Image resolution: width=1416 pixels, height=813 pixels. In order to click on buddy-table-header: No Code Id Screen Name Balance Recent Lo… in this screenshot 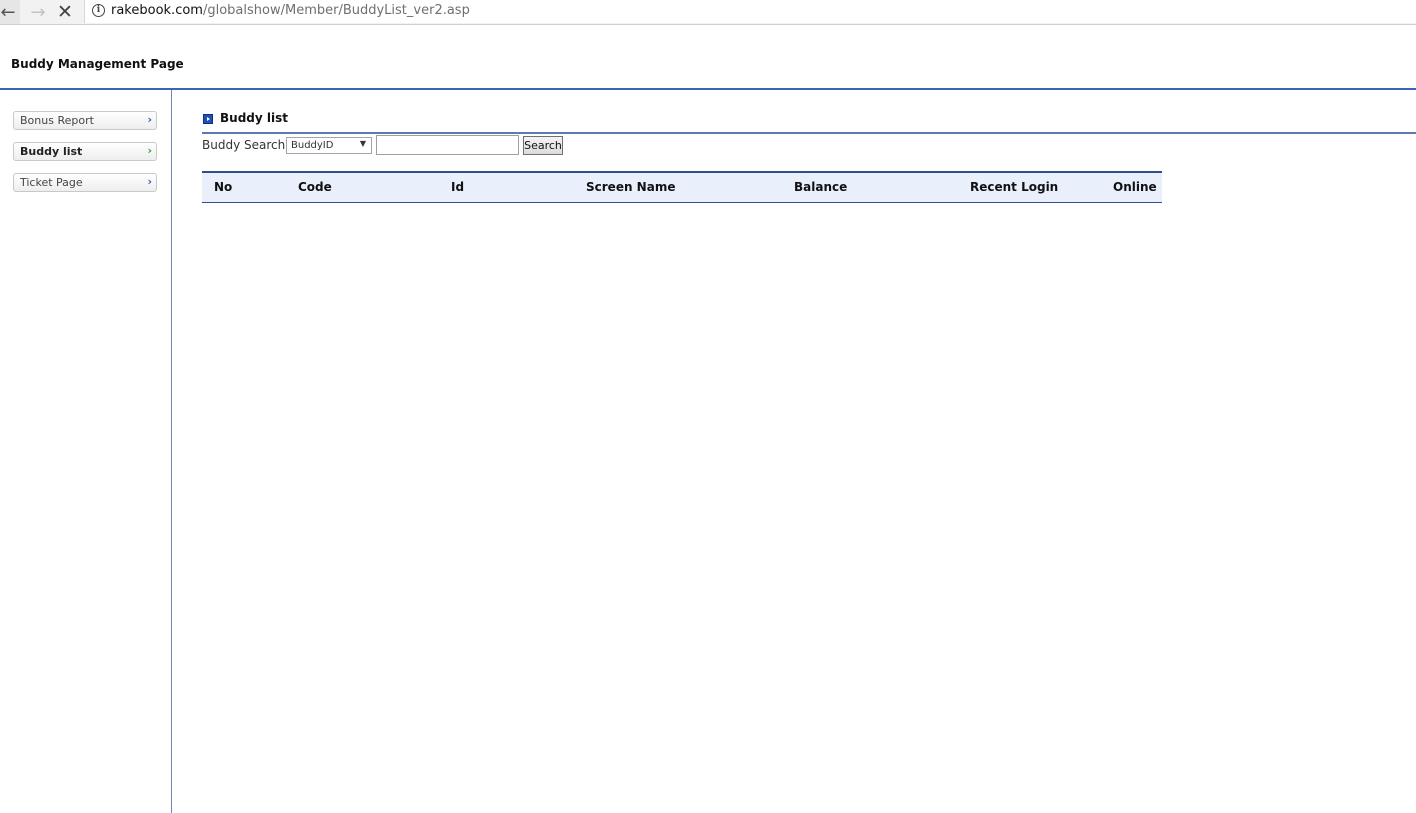, I will do `click(682, 187)`.